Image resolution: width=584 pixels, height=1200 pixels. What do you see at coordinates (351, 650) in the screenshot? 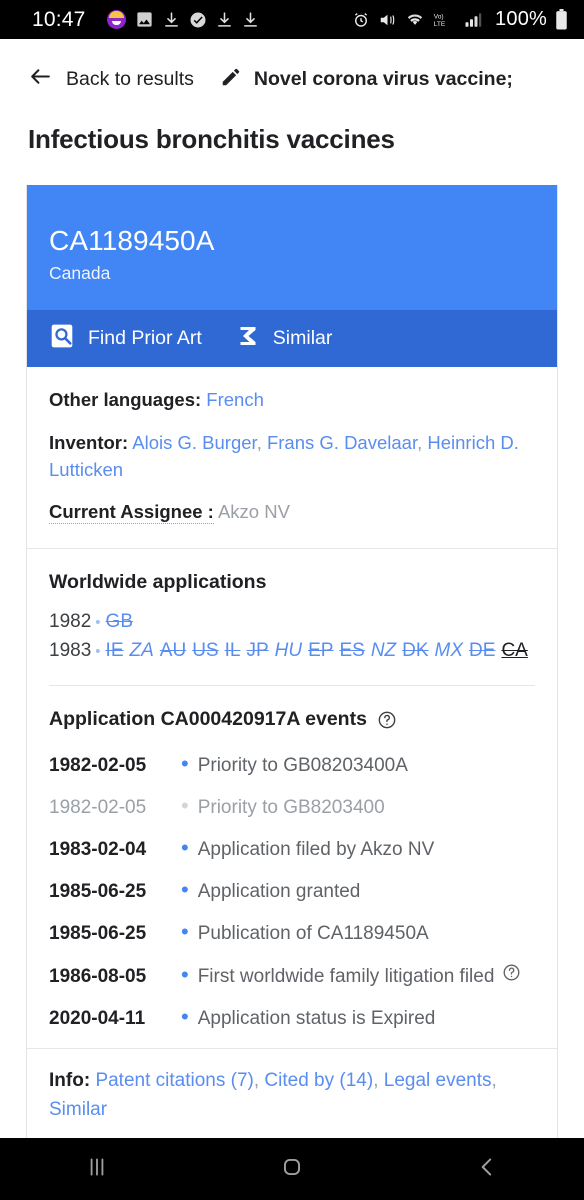
I see `country-code-es: ES` at bounding box center [351, 650].